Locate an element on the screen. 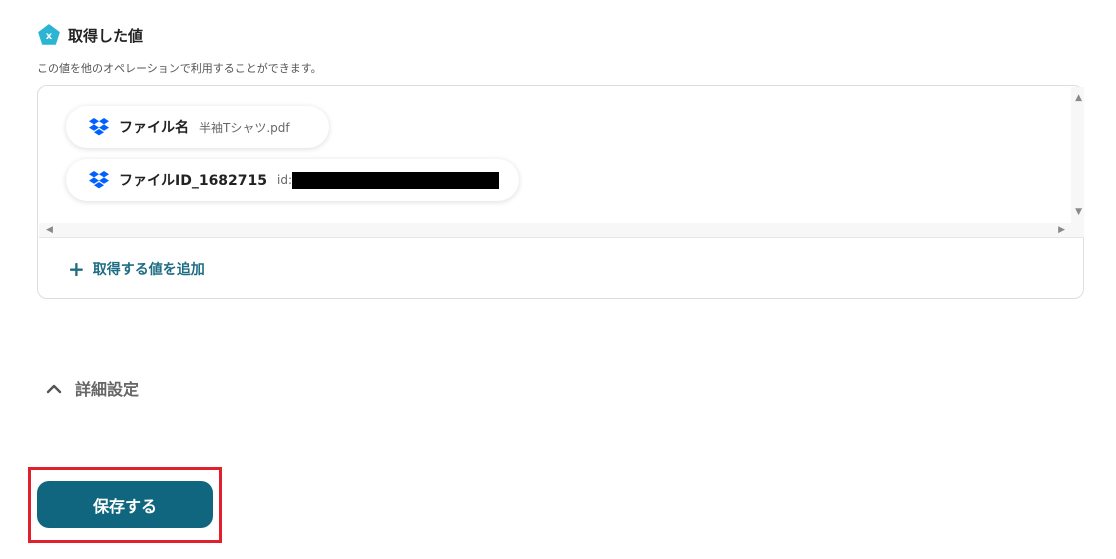  scroll-up-arrow-icon: ▲ is located at coordinates (1078, 98).